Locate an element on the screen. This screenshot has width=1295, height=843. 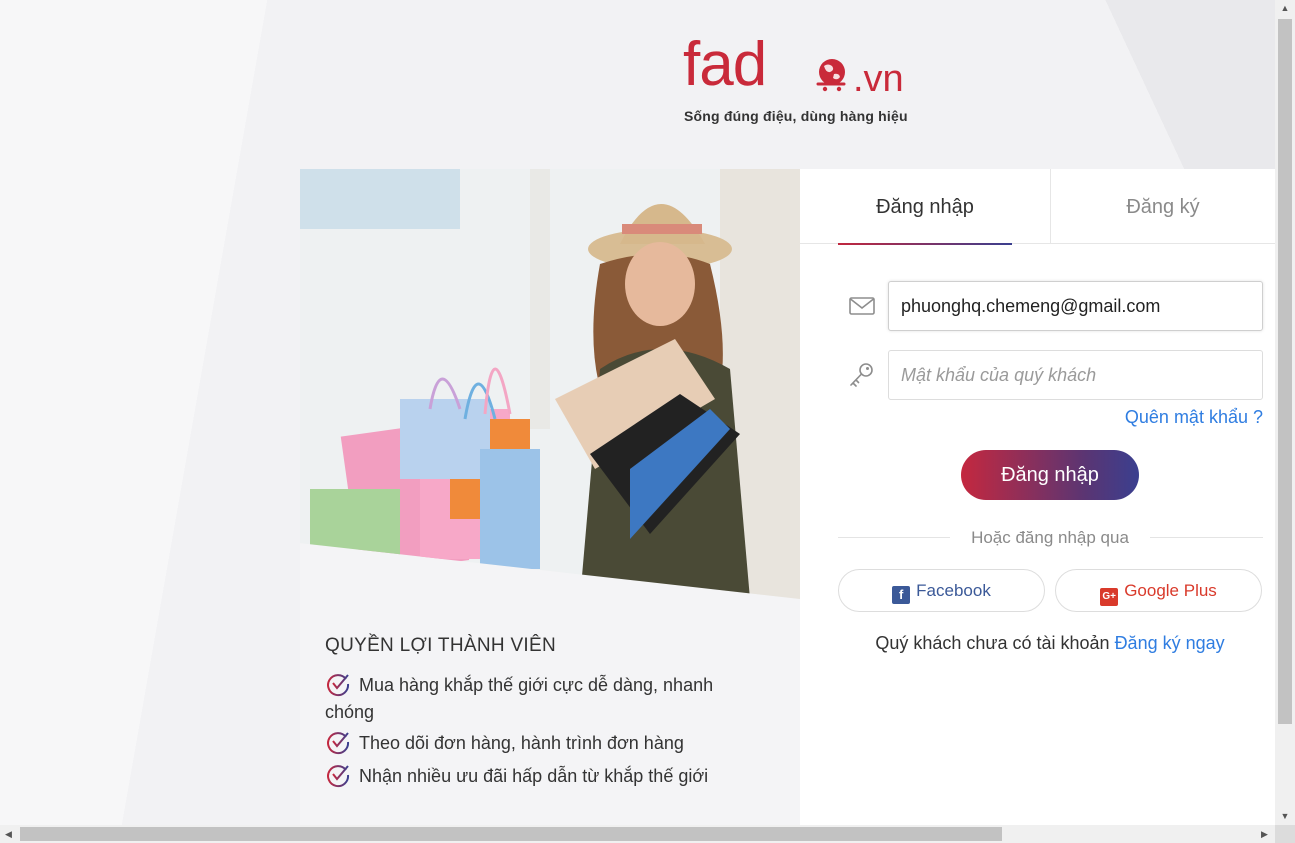
logo-domain-text: .vn is located at coordinates (878, 79).